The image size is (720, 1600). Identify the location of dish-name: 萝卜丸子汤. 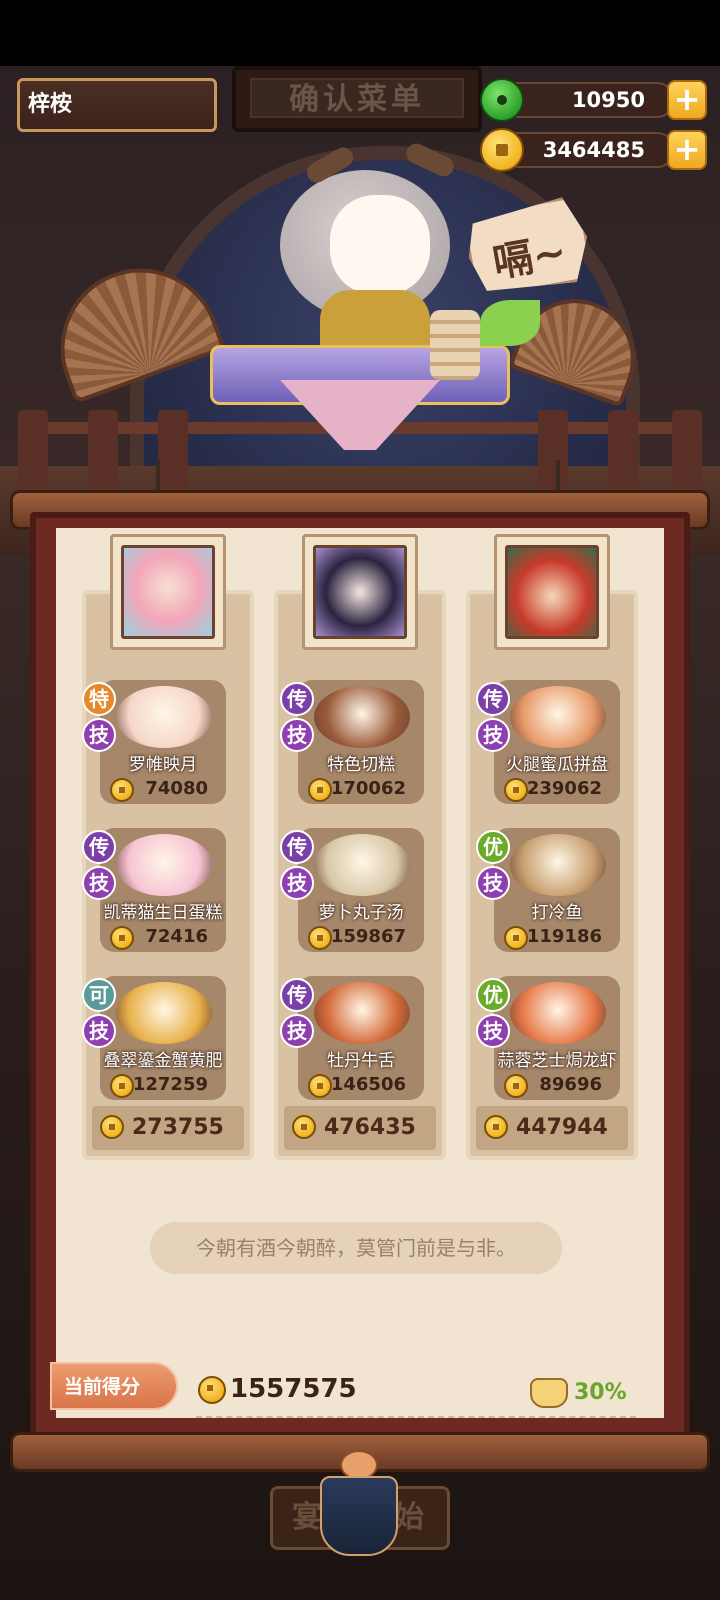
(361, 913).